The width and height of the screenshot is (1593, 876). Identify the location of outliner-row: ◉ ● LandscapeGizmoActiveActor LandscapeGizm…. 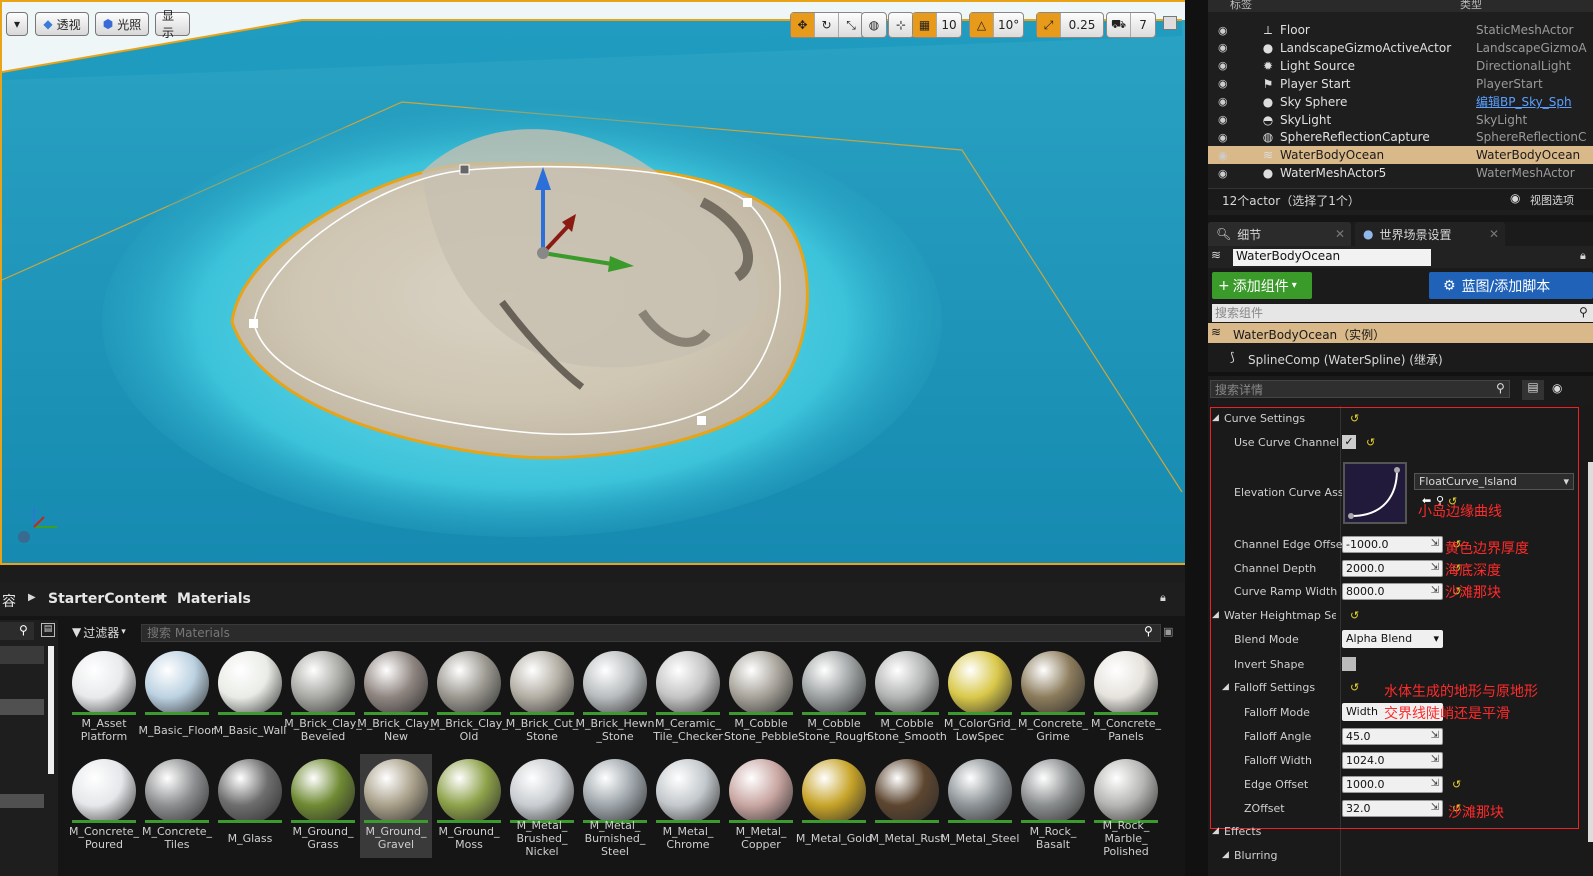
(1400, 48).